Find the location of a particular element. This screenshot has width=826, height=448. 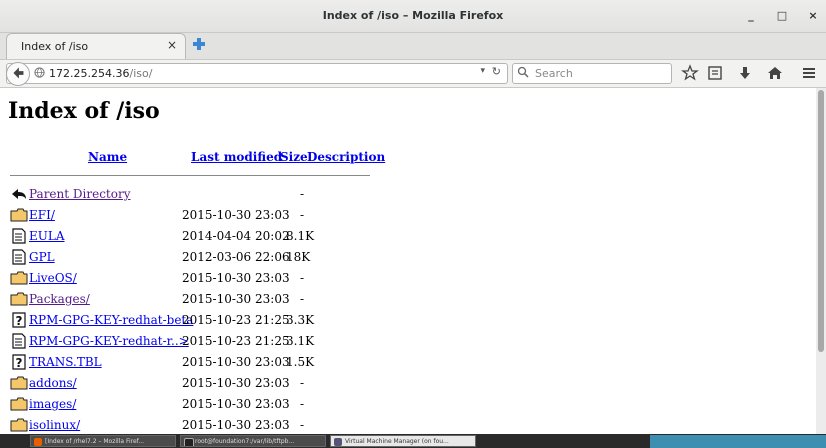

entry-link: RPM-GPG-KEY-redhat-beta is located at coordinates (111, 320).